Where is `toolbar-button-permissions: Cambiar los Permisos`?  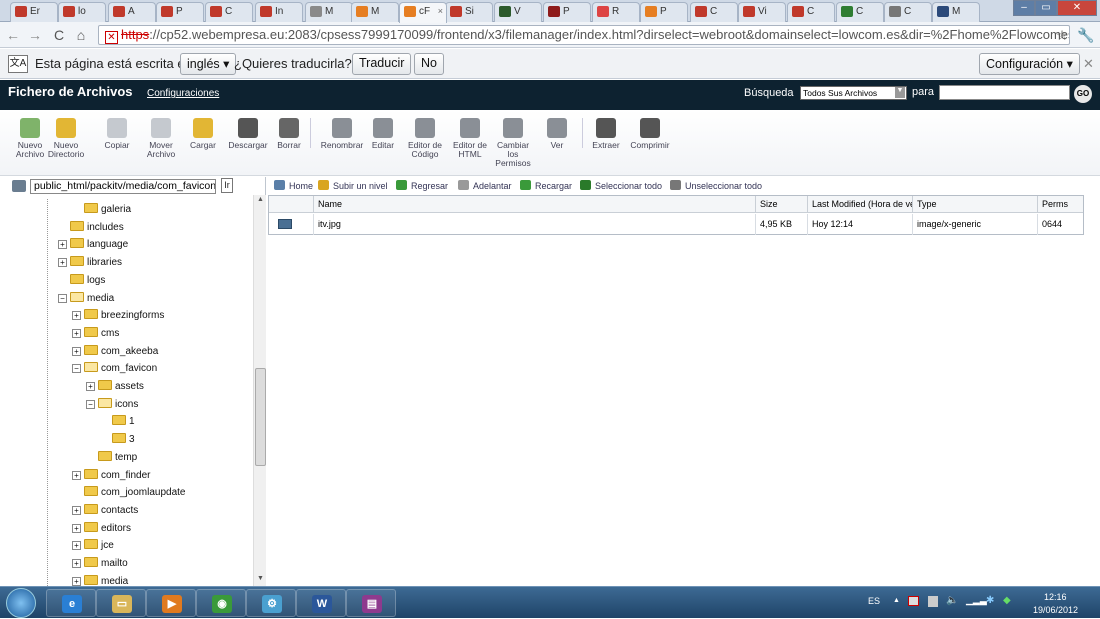
toolbar-button-permissions: Cambiar los Permisos is located at coordinates (513, 143).